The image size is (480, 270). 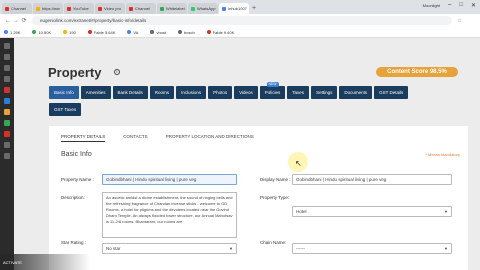 What do you see at coordinates (110, 8) in the screenshot?
I see `browser-tab: Video pro` at bounding box center [110, 8].